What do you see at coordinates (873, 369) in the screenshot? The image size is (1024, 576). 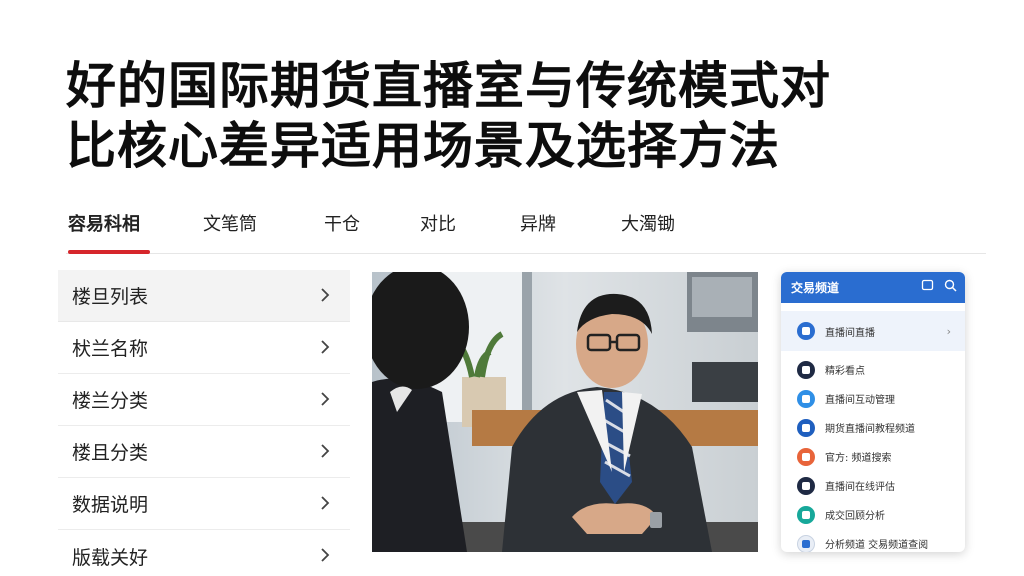 I see `panel-row-2: 精彩看点` at bounding box center [873, 369].